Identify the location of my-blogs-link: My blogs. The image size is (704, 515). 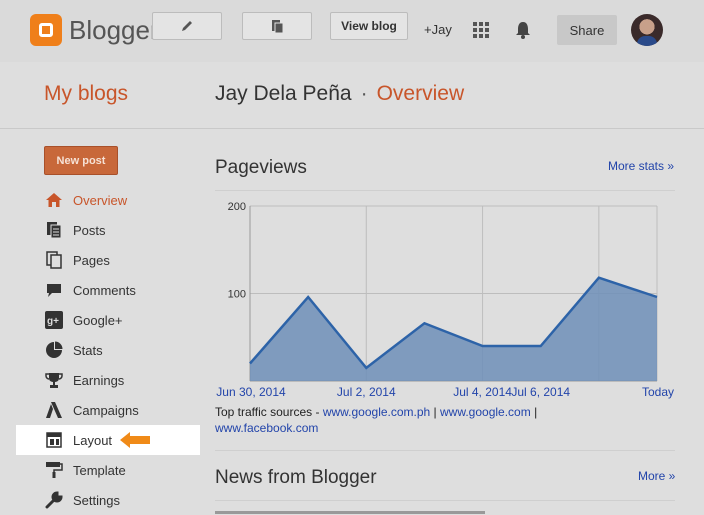
(86, 94).